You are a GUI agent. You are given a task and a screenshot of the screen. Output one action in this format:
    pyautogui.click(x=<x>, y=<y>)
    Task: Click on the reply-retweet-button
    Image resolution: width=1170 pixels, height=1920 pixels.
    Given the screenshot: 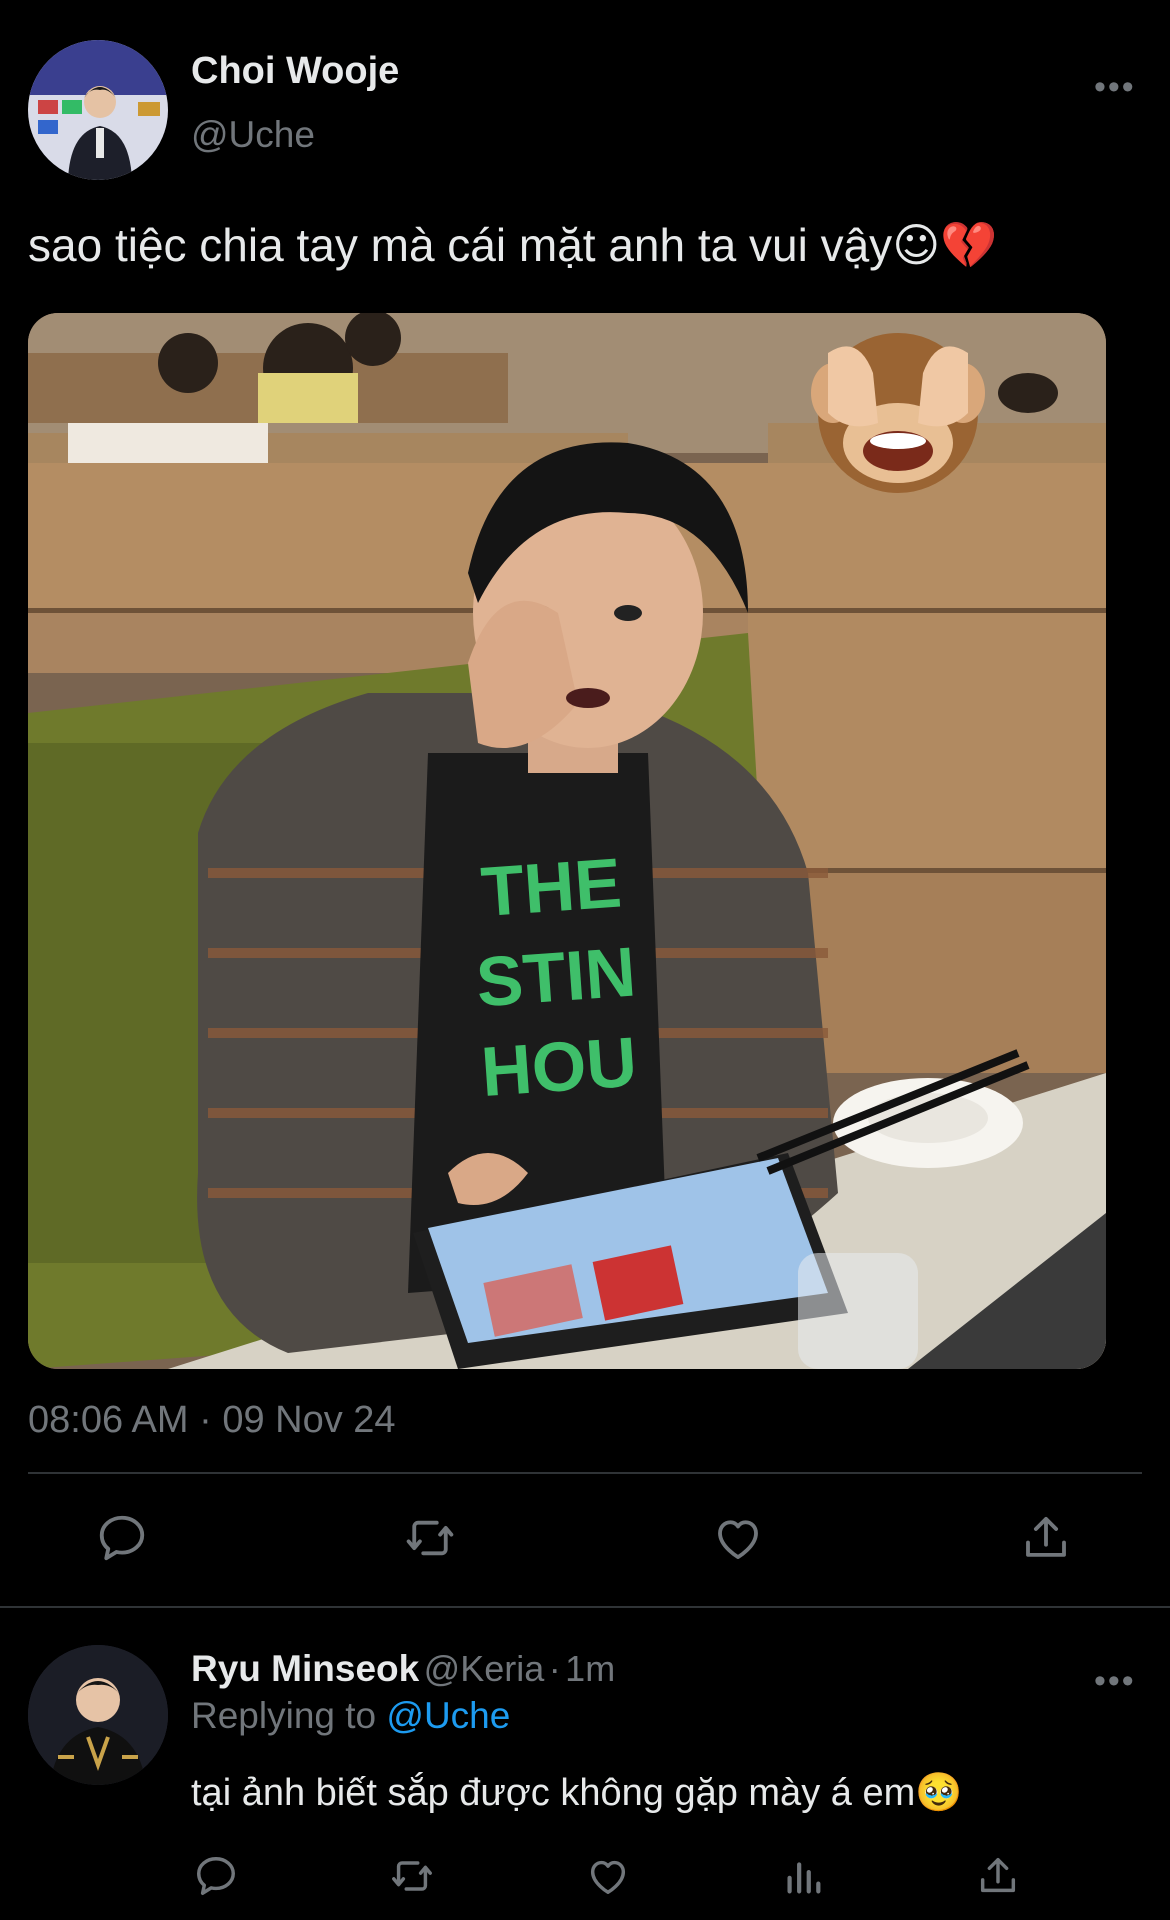 What is the action you would take?
    pyautogui.click(x=412, y=1876)
    